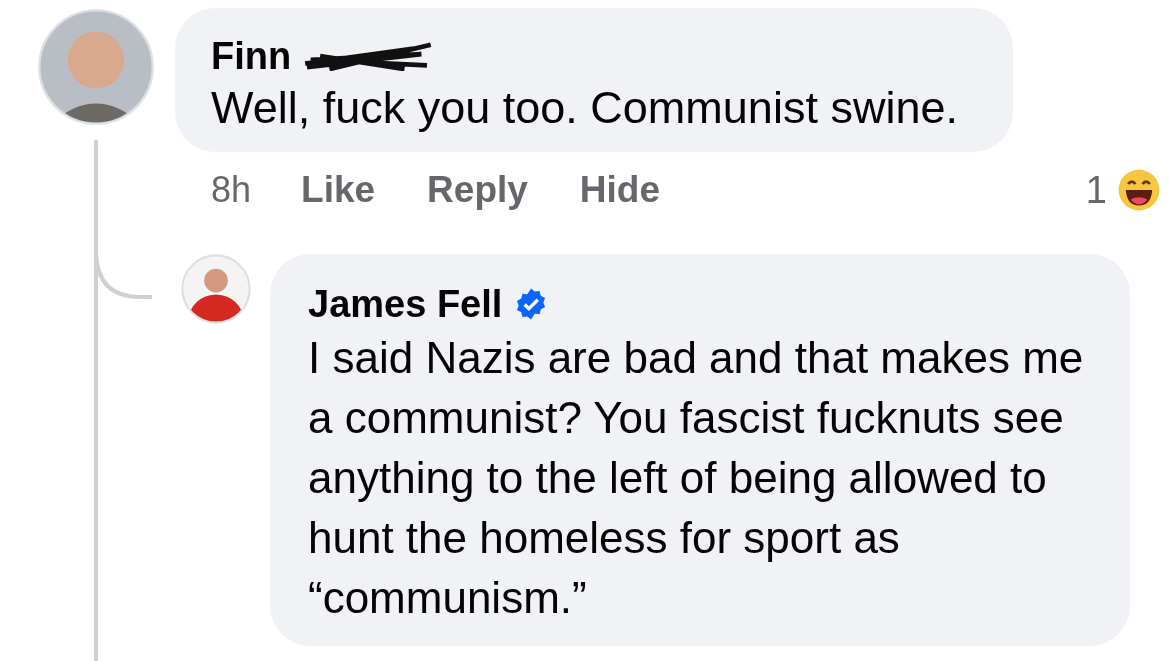 Image resolution: width=1169 pixels, height=661 pixels. Describe the element at coordinates (251, 56) in the screenshot. I see `author-name: Finn` at that location.